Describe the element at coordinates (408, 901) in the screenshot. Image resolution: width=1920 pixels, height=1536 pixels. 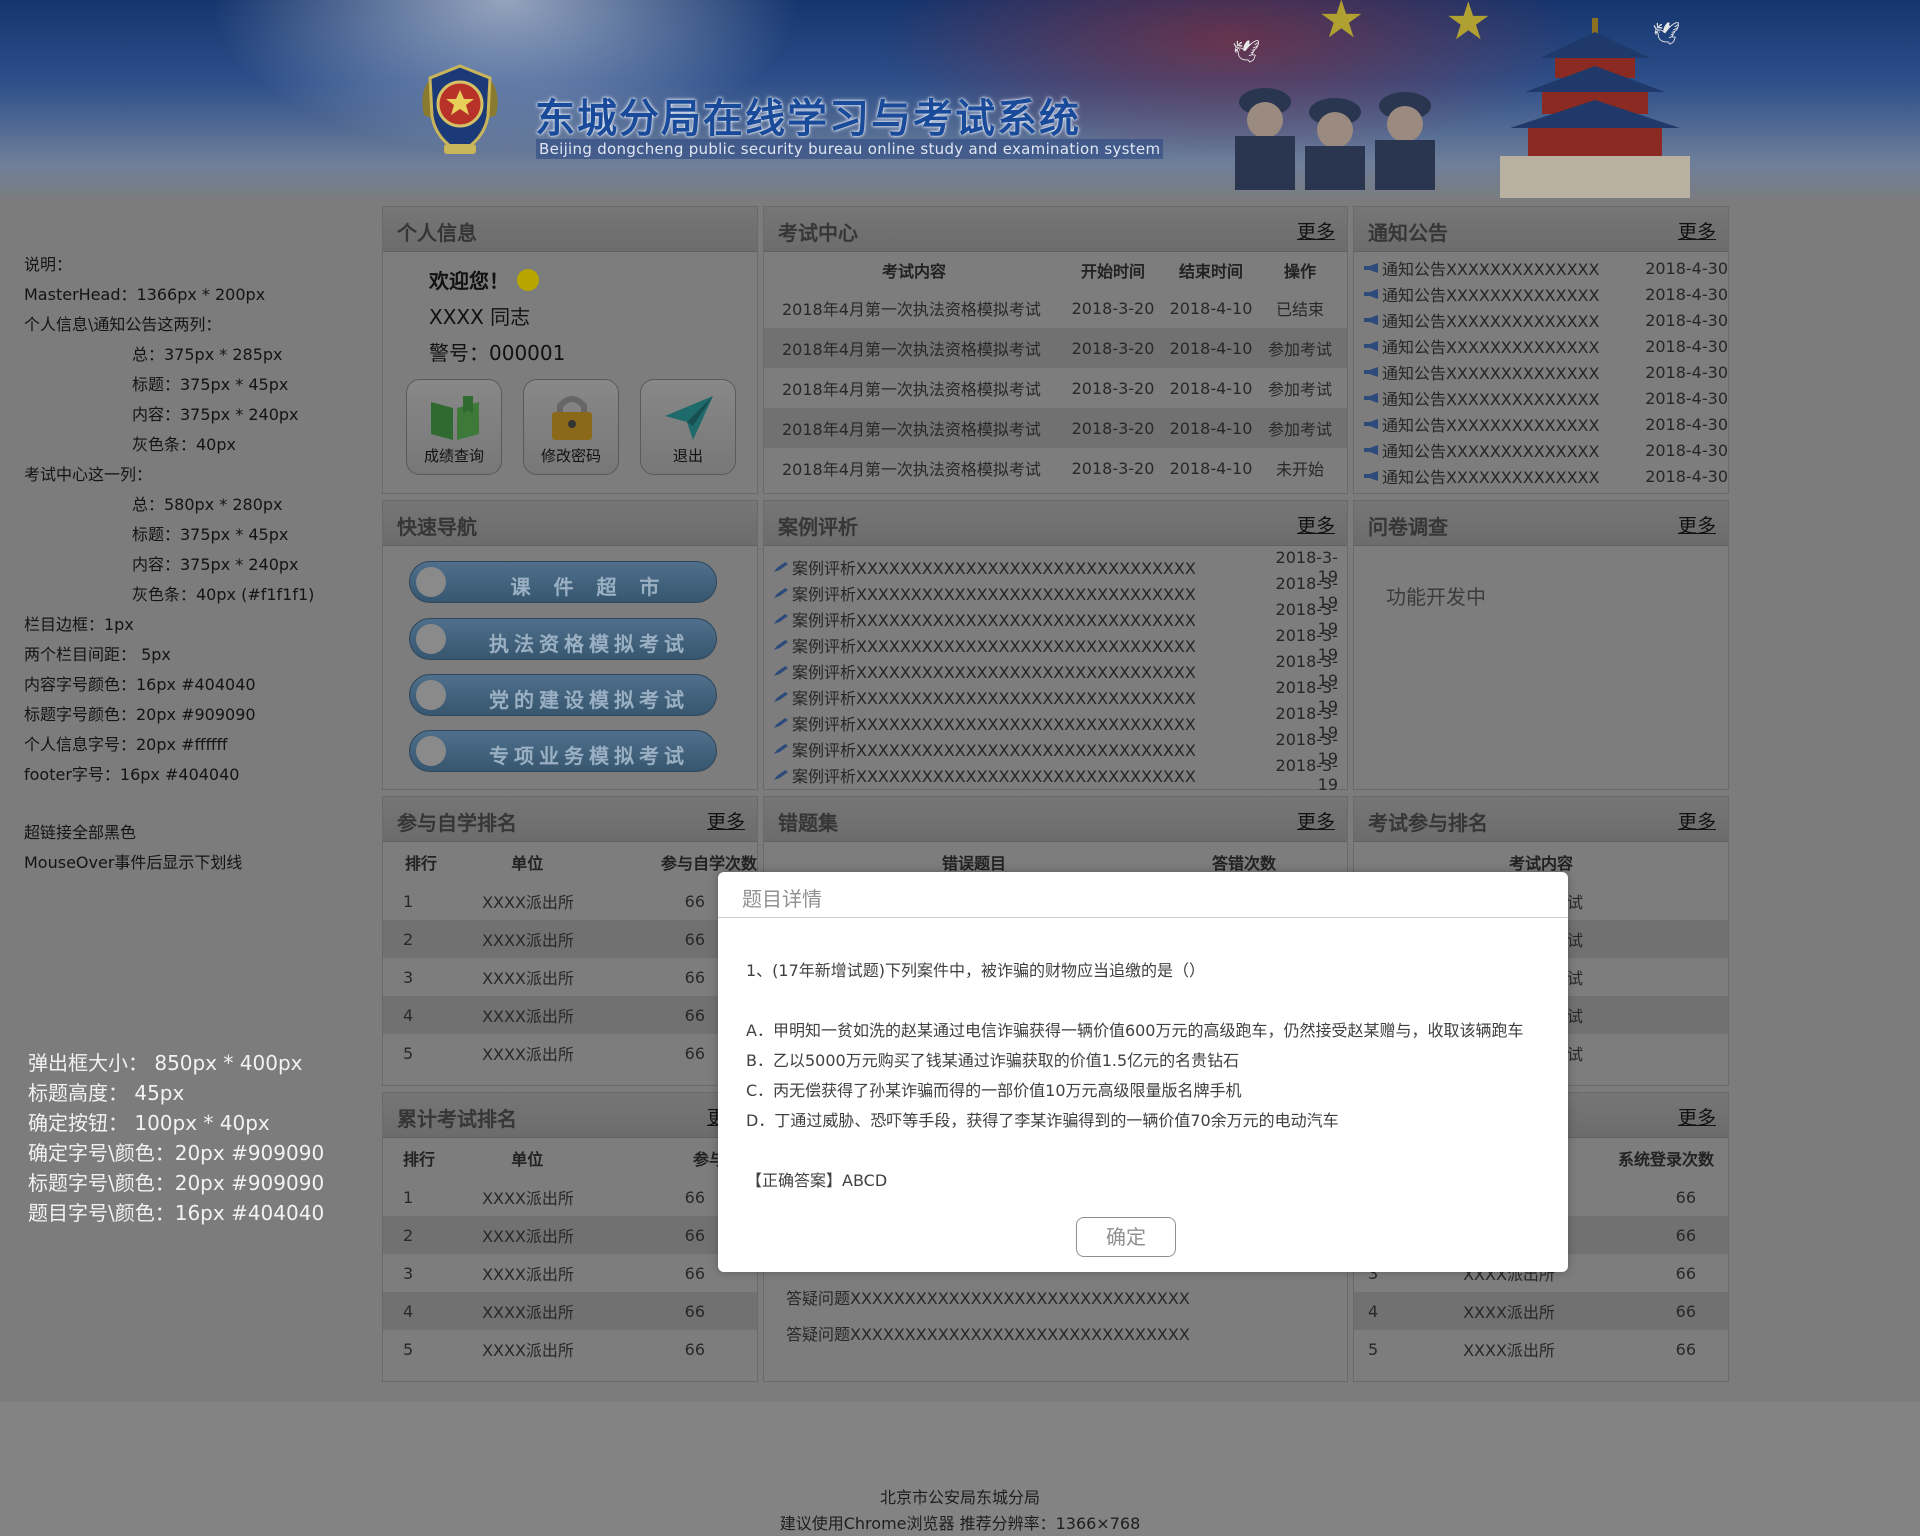
I see `rank-number: 1` at that location.